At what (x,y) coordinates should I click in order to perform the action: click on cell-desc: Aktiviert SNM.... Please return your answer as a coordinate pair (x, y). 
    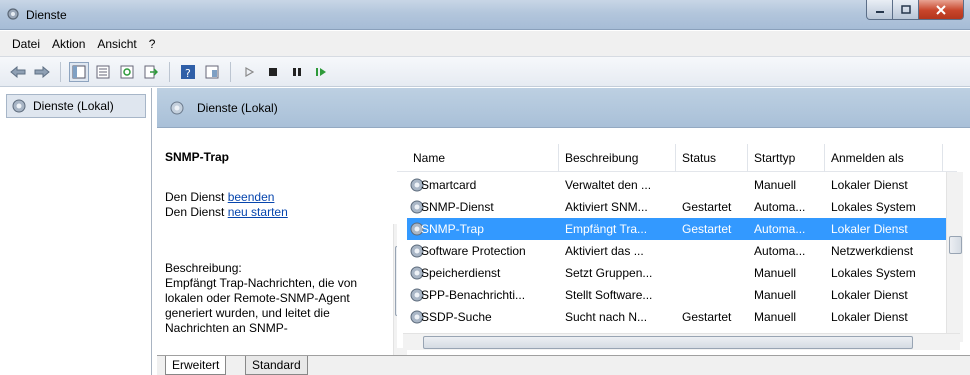
    Looking at the image, I should click on (606, 207).